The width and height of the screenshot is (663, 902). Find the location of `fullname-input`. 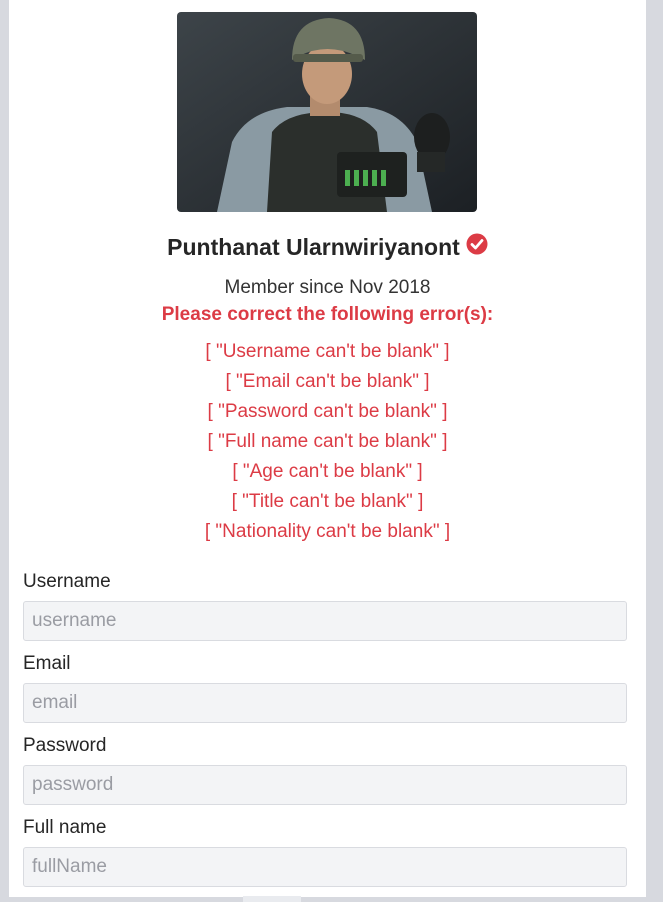

fullname-input is located at coordinates (325, 867).